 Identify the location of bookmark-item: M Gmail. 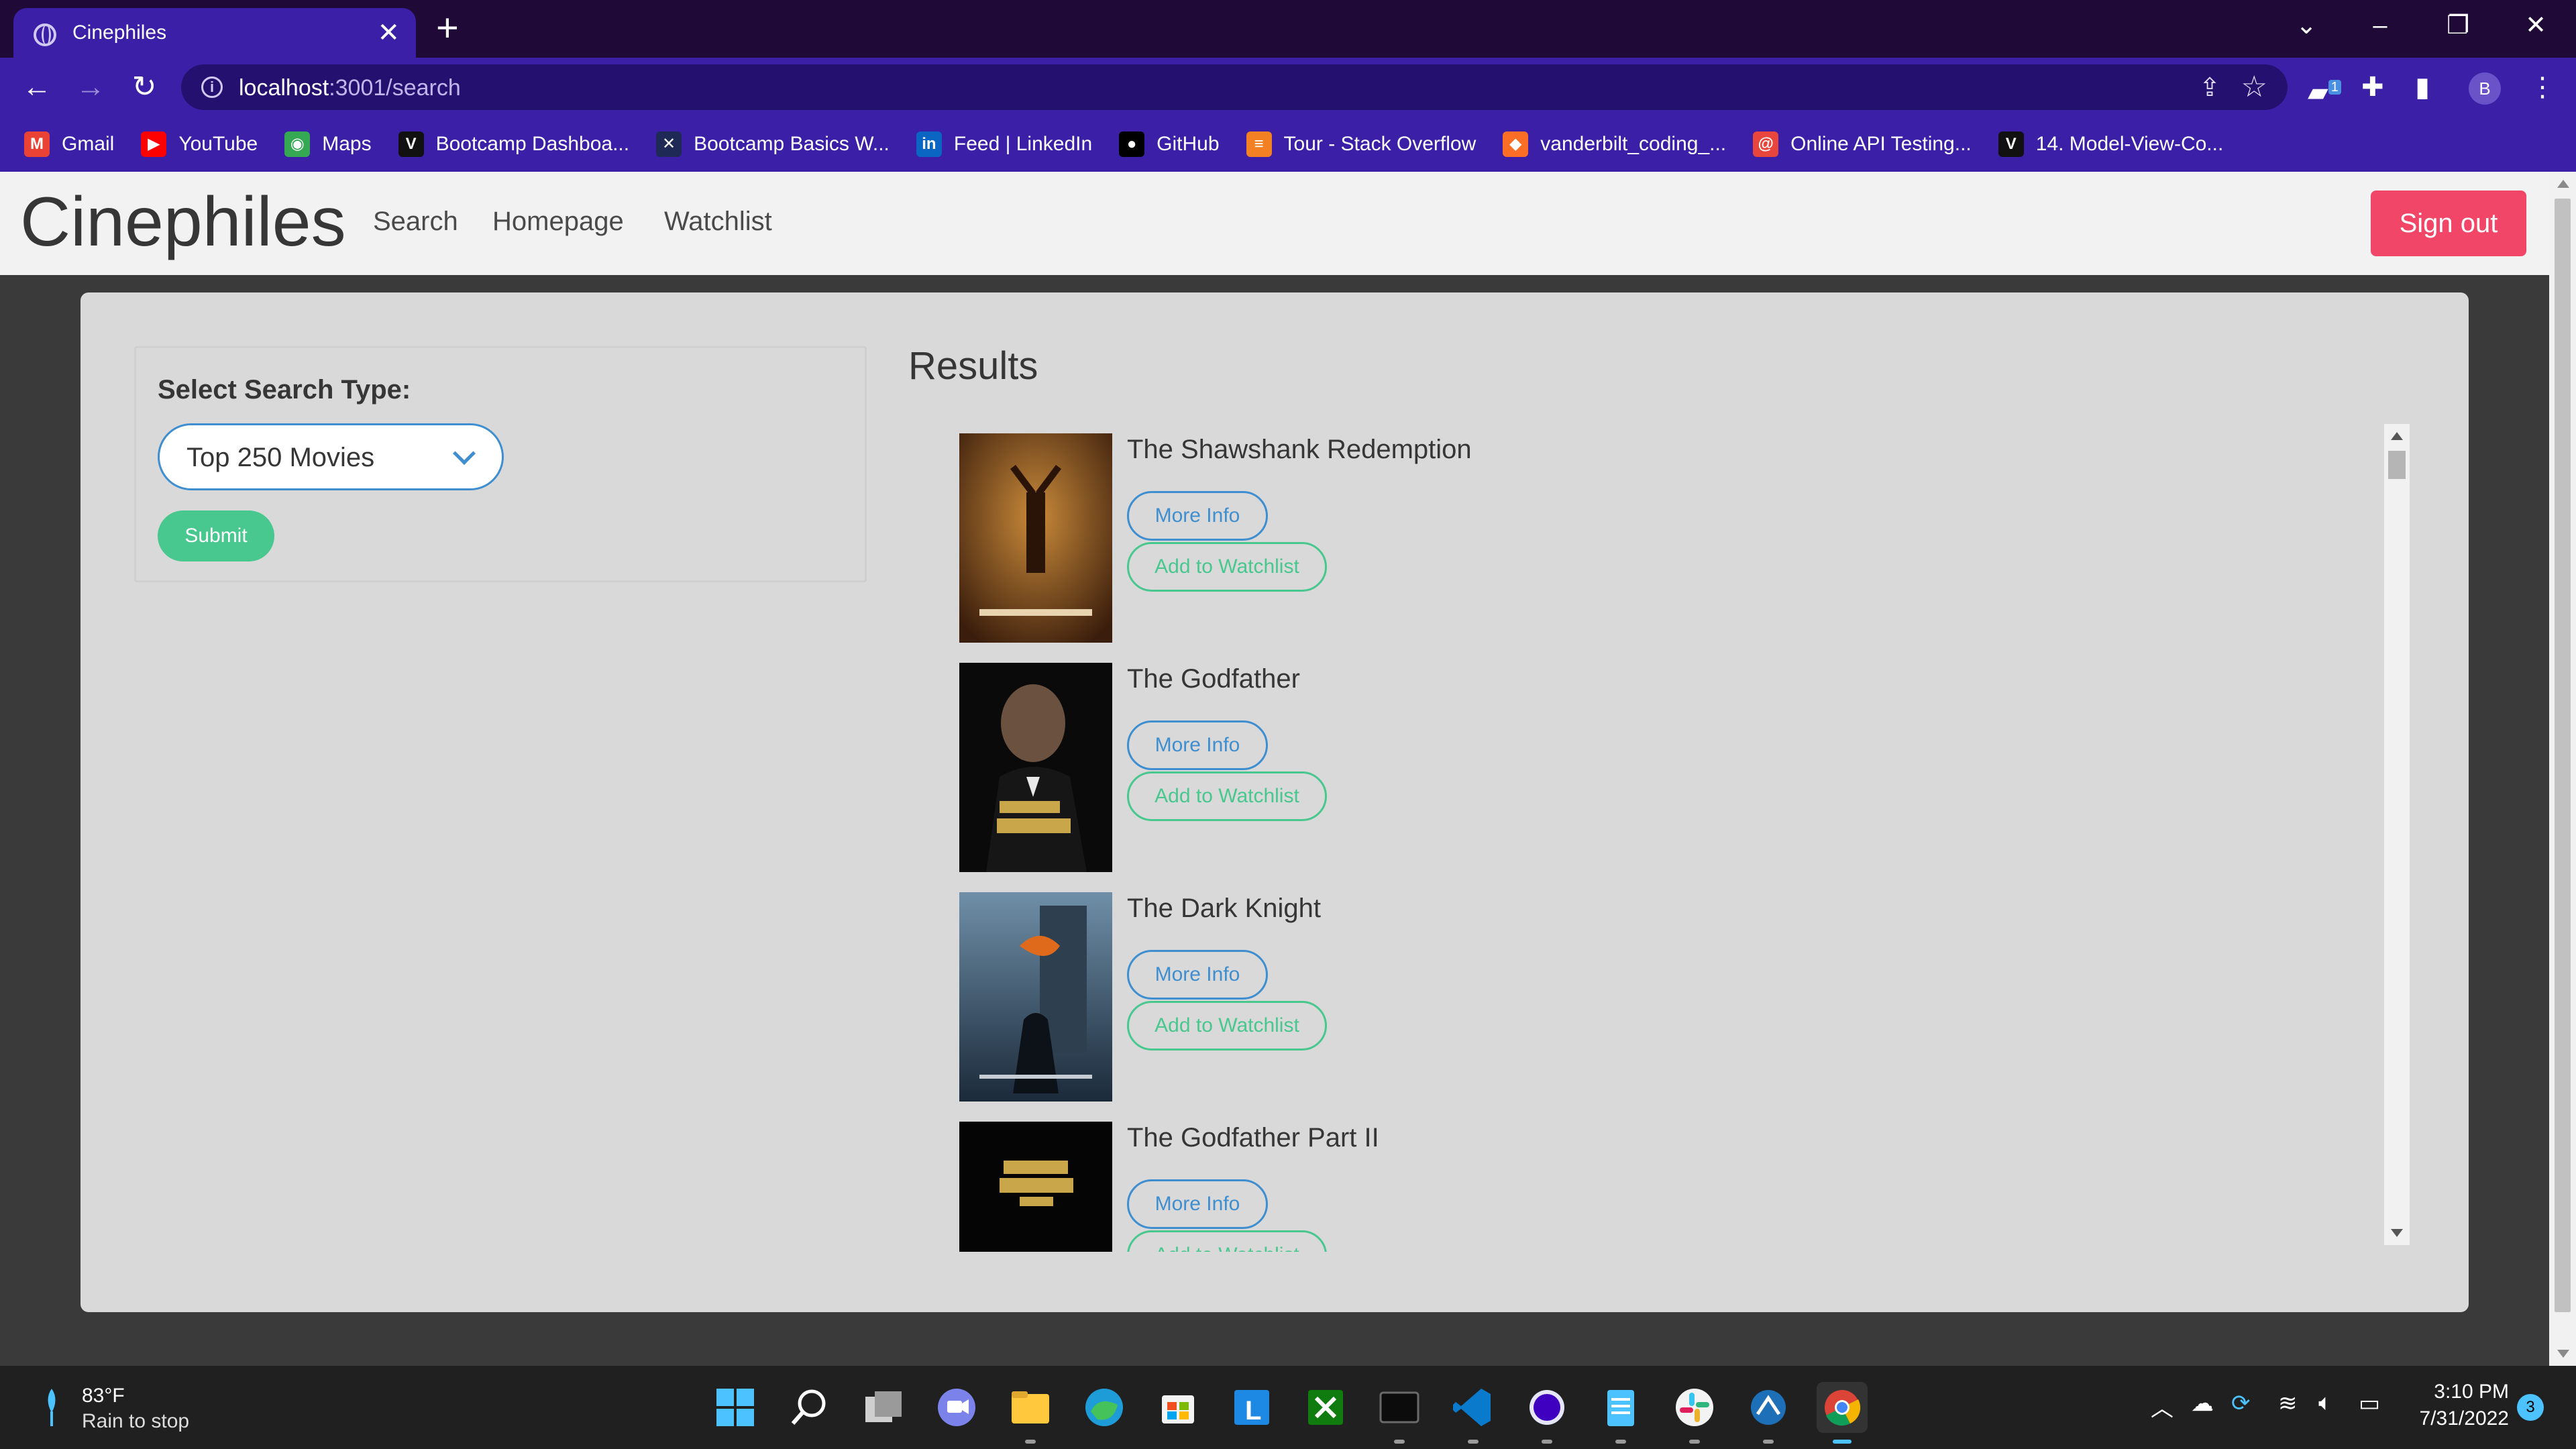
(69, 144).